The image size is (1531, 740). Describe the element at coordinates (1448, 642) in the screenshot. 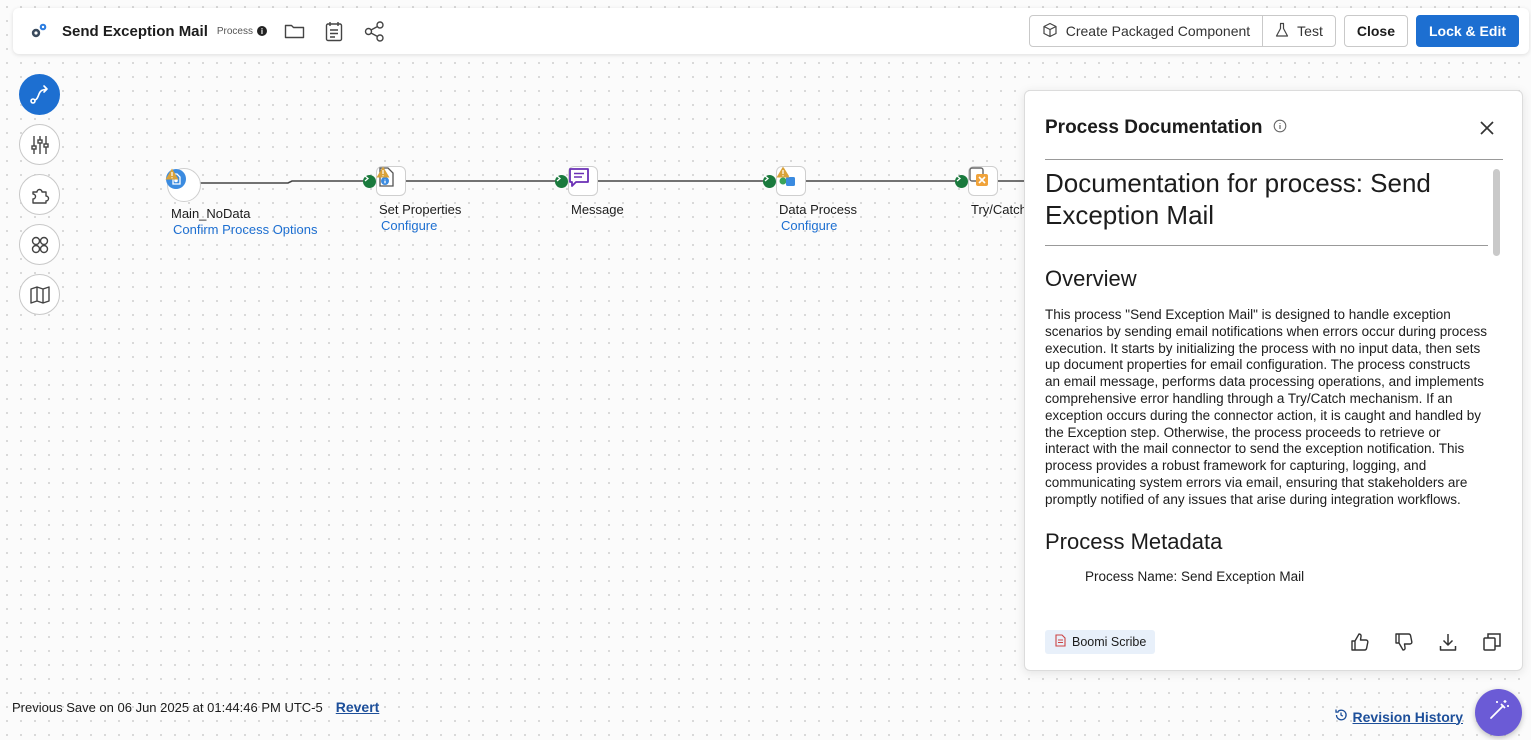

I see `download-icon` at that location.